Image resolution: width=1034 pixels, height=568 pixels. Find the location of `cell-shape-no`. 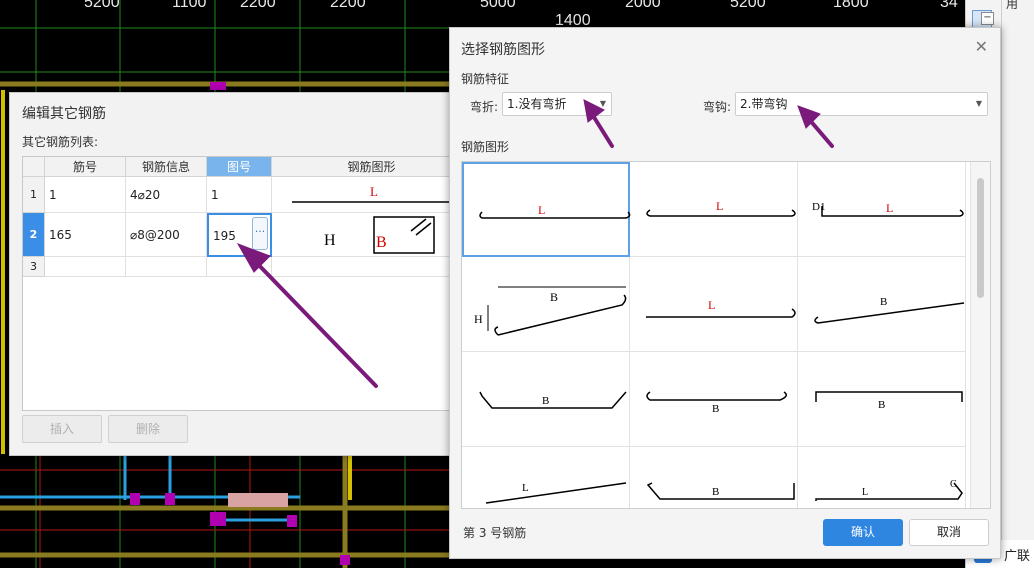

cell-shape-no is located at coordinates (239, 267).